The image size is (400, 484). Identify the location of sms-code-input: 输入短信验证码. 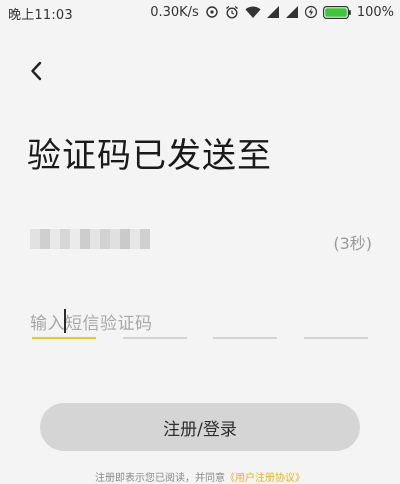
(200, 325).